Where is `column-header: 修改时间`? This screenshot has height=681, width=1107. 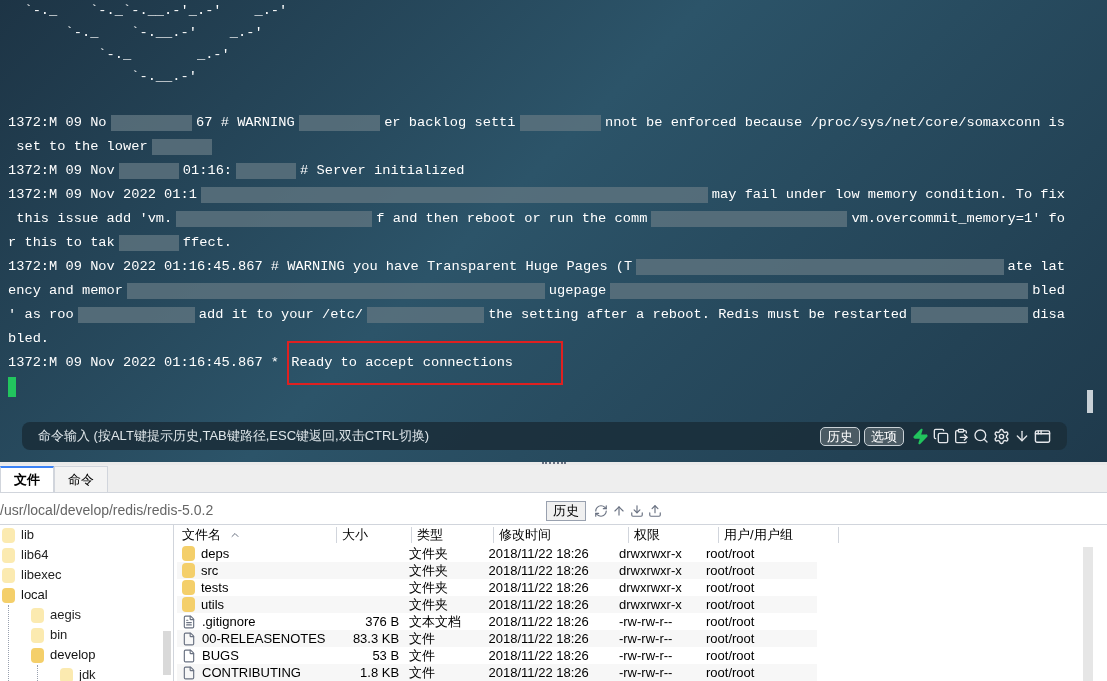 column-header: 修改时间 is located at coordinates (525, 535).